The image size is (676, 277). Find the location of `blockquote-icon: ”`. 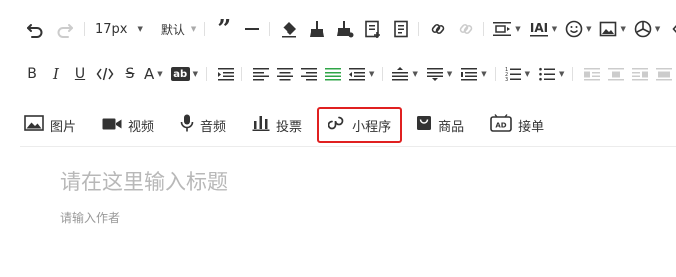

blockquote-icon: ” is located at coordinates (224, 28).